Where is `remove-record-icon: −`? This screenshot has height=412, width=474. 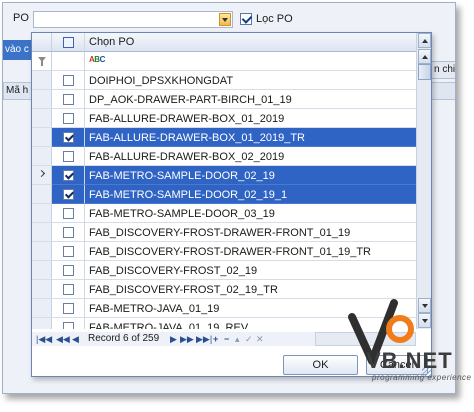 remove-record-icon: − is located at coordinates (226, 339).